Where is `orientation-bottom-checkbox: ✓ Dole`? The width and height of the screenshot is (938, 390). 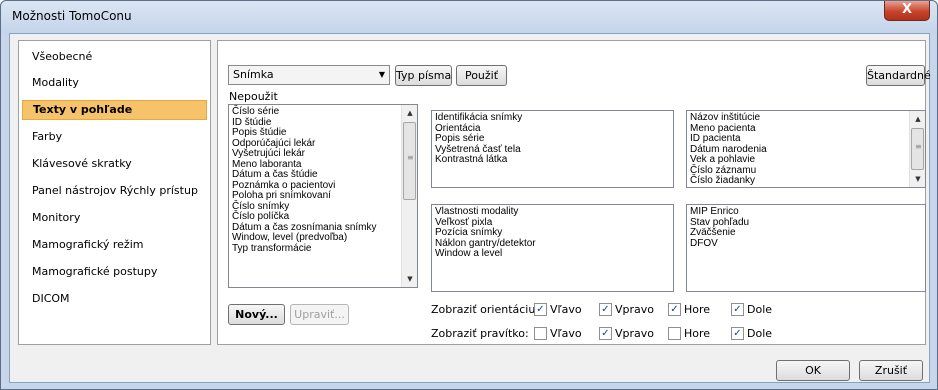 orientation-bottom-checkbox: ✓ Dole is located at coordinates (751, 309).